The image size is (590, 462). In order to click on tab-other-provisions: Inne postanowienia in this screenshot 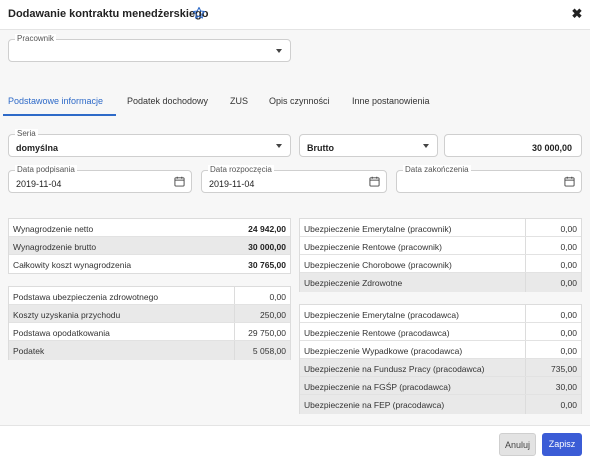, I will do `click(391, 101)`.